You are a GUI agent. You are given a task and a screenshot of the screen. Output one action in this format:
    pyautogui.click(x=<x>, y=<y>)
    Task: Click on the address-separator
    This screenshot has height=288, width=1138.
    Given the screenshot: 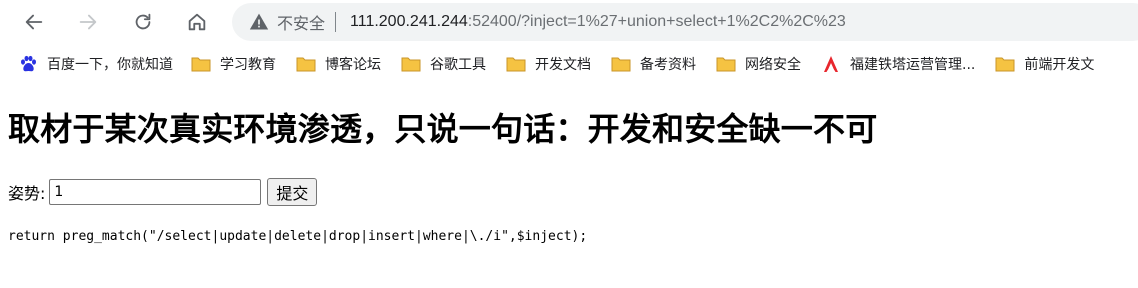 What is the action you would take?
    pyautogui.click(x=336, y=22)
    